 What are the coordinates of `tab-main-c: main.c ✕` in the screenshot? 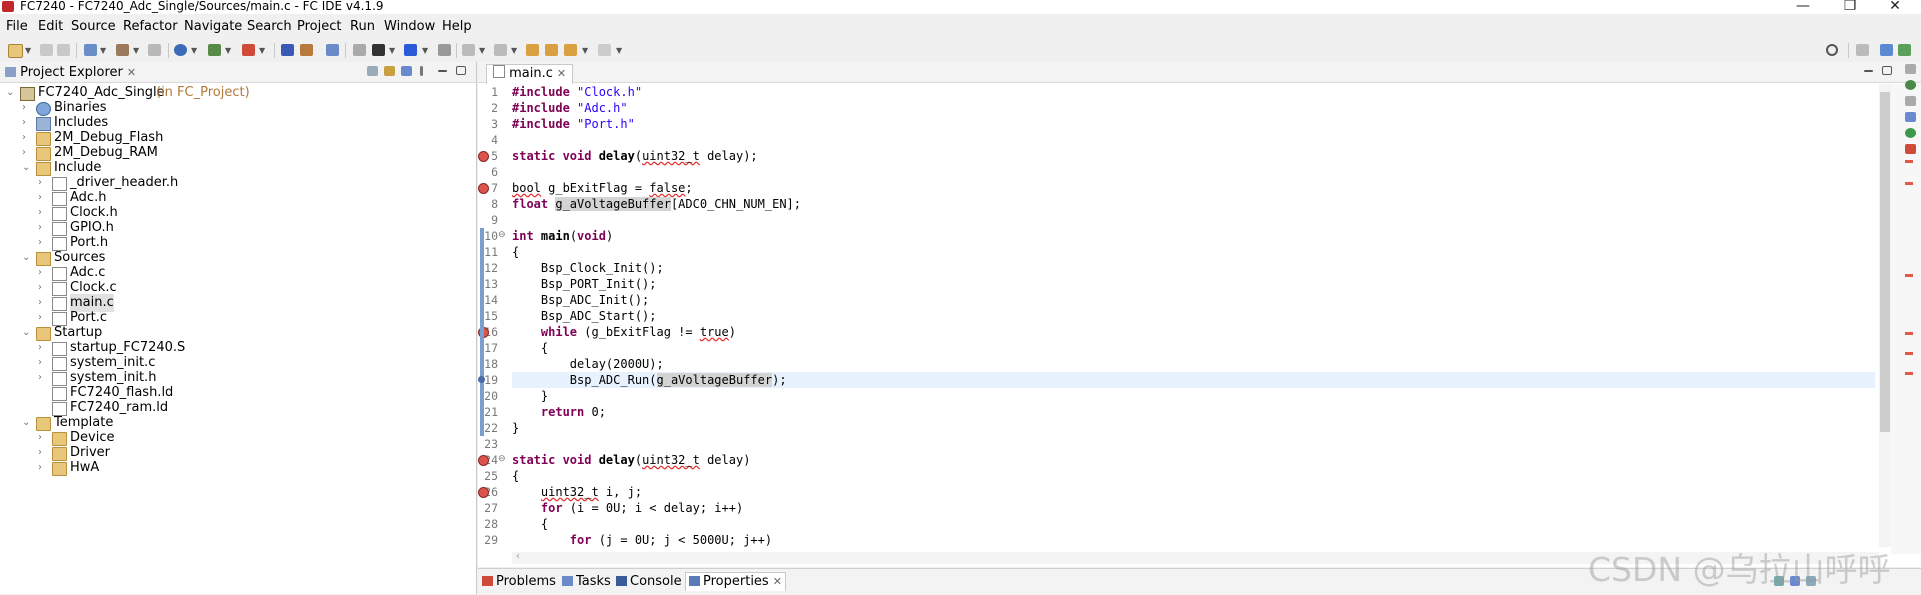 It's located at (530, 74).